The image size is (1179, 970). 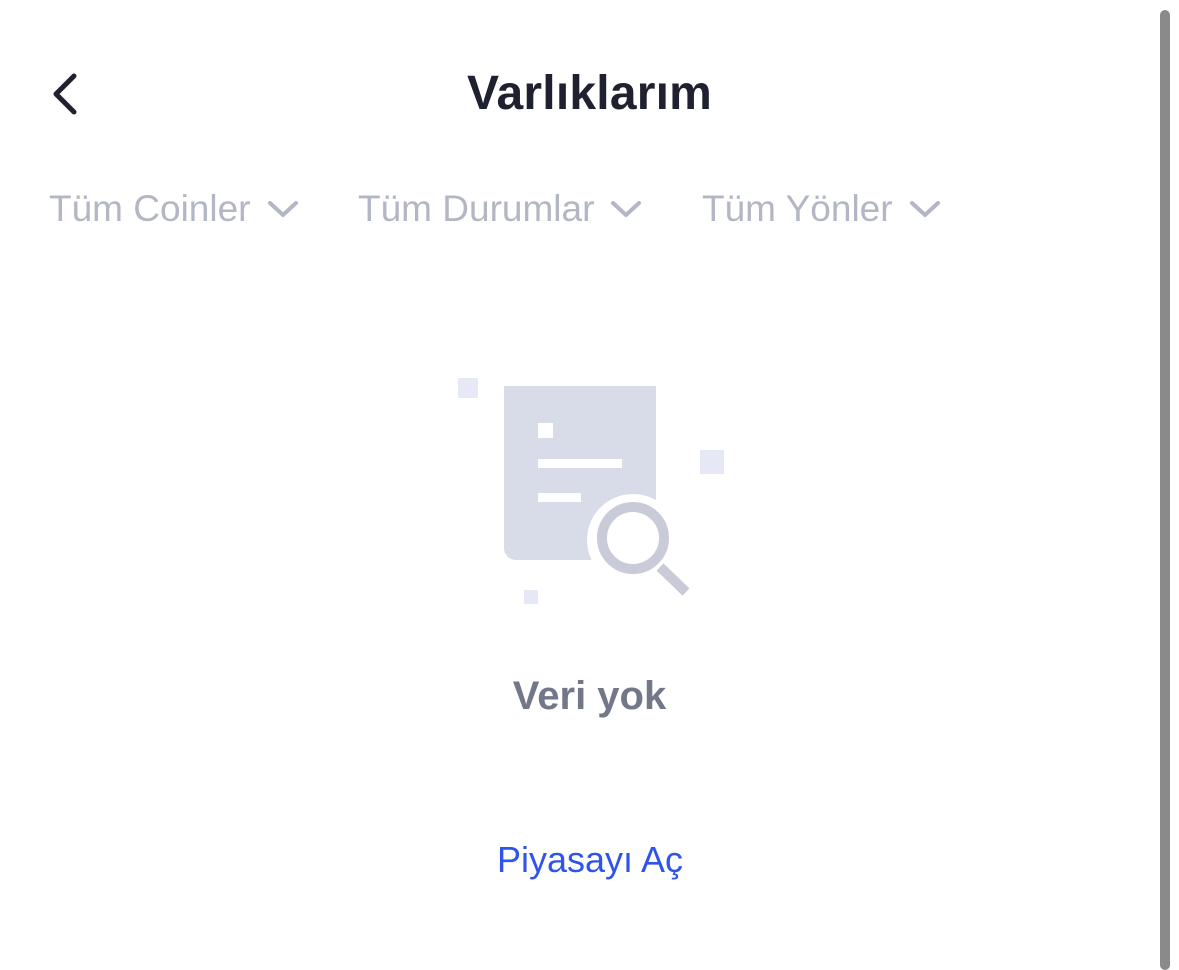 I want to click on open-market-link: Piyasayı Aç, so click(x=590, y=860).